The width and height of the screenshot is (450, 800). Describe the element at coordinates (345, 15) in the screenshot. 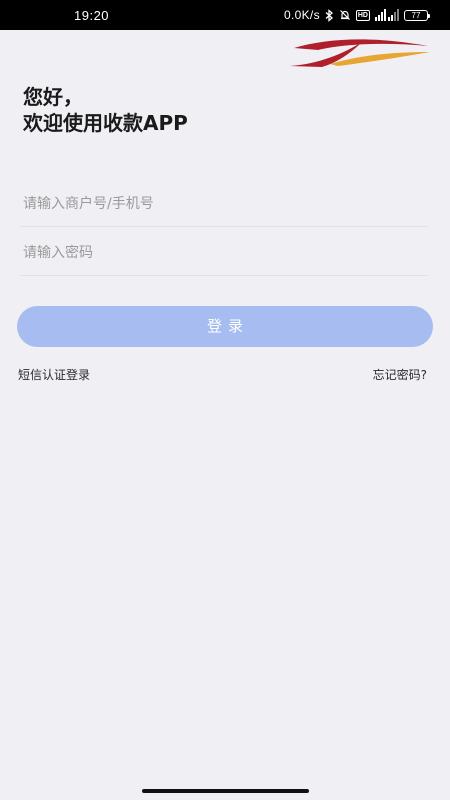

I see `alarm-off-icon` at that location.